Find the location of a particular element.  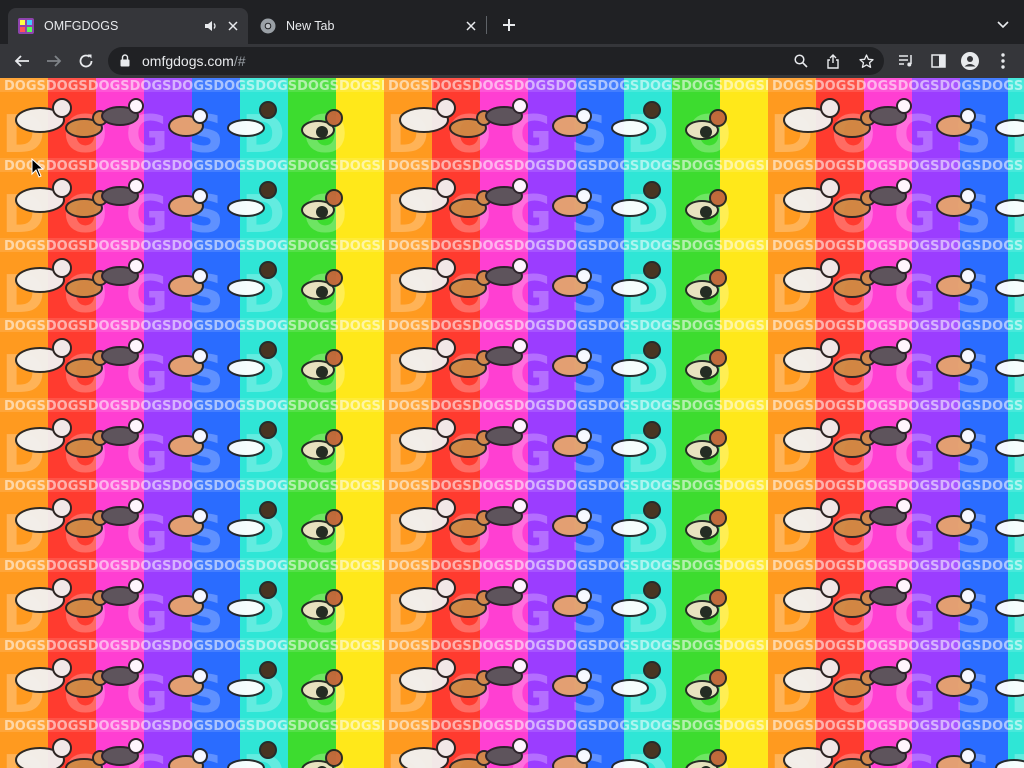

tab-omfgdogs: OMFGDOGS is located at coordinates (128, 26).